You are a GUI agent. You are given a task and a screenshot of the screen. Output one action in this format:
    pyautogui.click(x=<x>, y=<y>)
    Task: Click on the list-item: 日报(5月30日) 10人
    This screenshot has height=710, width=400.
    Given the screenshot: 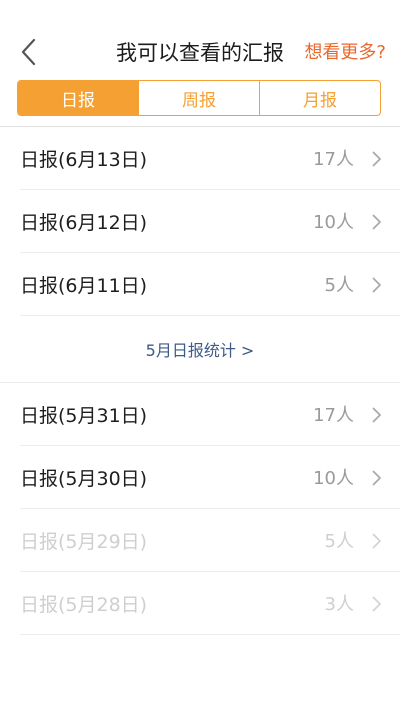 What is the action you would take?
    pyautogui.click(x=210, y=477)
    